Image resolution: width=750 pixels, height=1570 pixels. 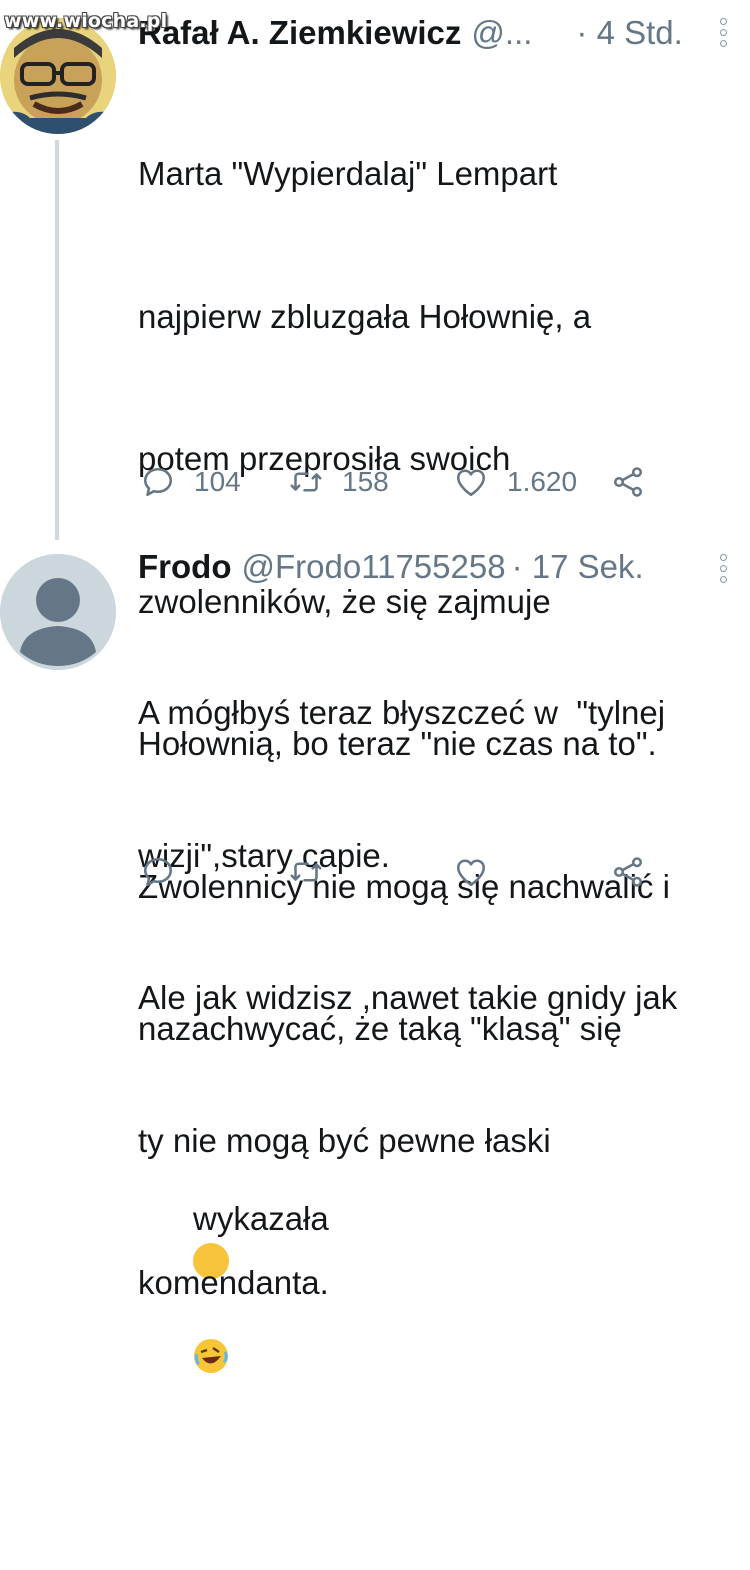 I want to click on default-profile-icon, so click(x=58, y=612).